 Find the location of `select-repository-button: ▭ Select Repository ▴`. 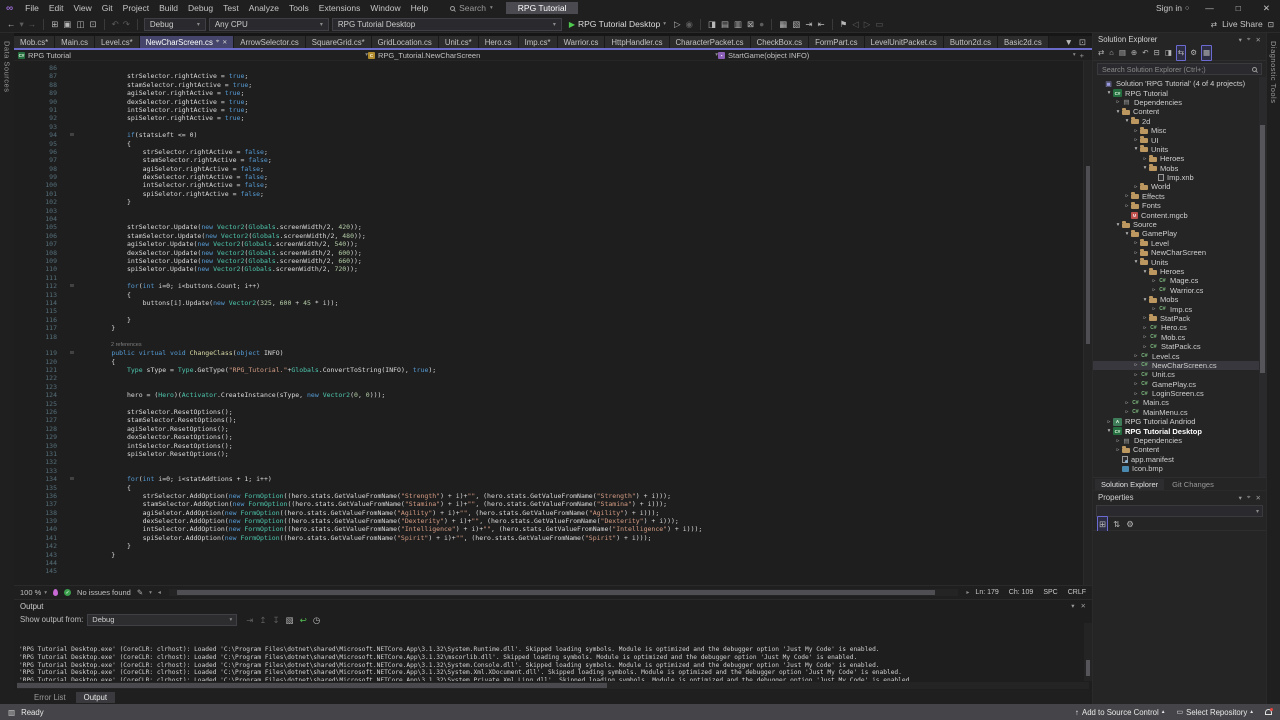

select-repository-button: ▭ Select Repository ▴ is located at coordinates (1215, 712).